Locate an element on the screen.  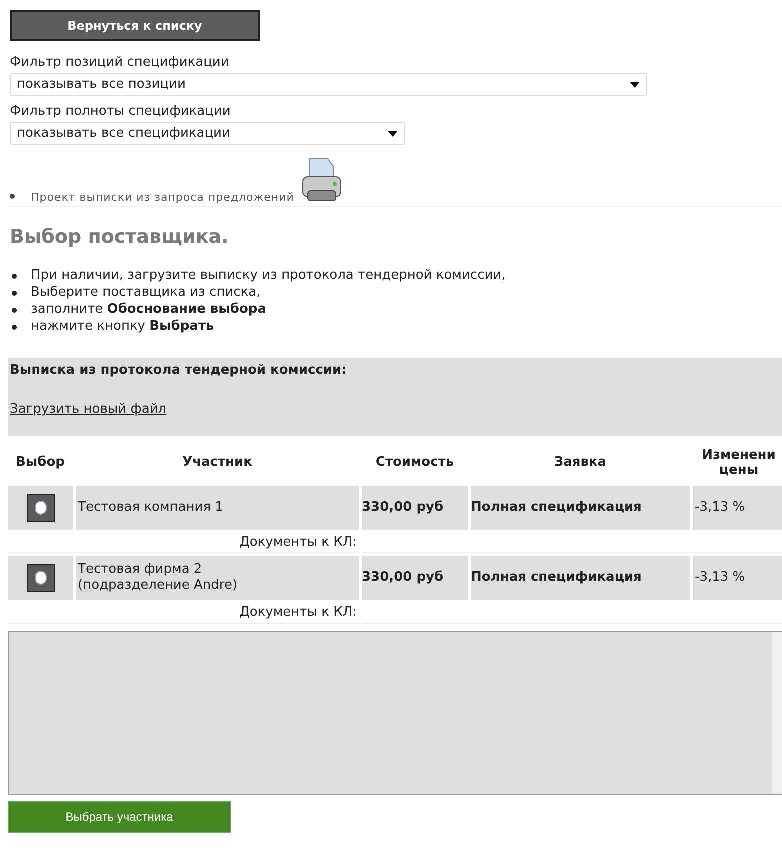
print-link: Проект выписки из запроса предложений is located at coordinates (162, 198).